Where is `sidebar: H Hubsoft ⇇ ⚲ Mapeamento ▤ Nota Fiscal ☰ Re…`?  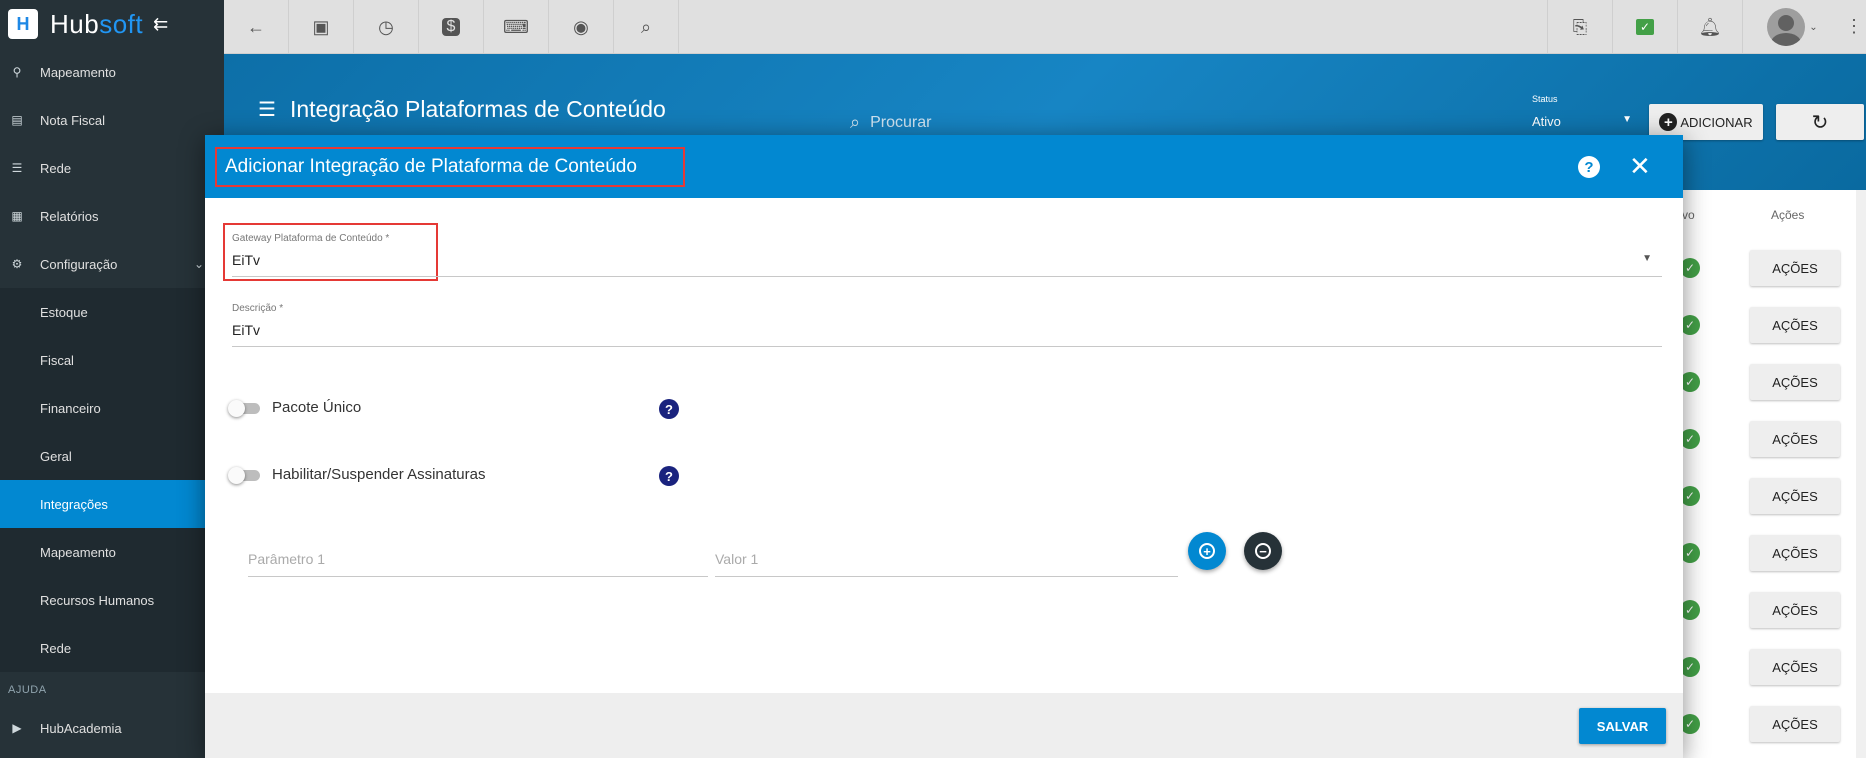 sidebar: H Hubsoft ⇇ ⚲ Mapeamento ▤ Nota Fiscal ☰ Re… is located at coordinates (112, 379).